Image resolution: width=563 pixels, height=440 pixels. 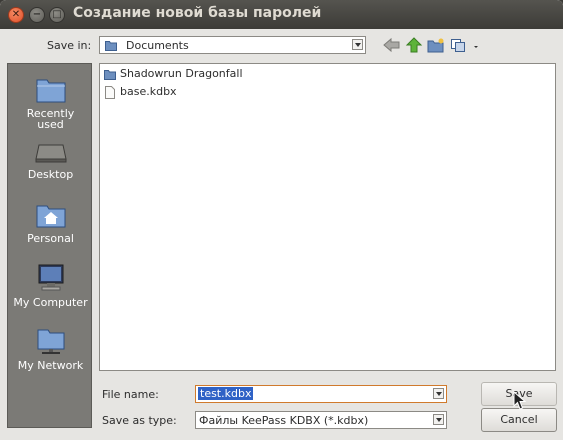 I want to click on sidebar-item-label: used, so click(x=50, y=124).